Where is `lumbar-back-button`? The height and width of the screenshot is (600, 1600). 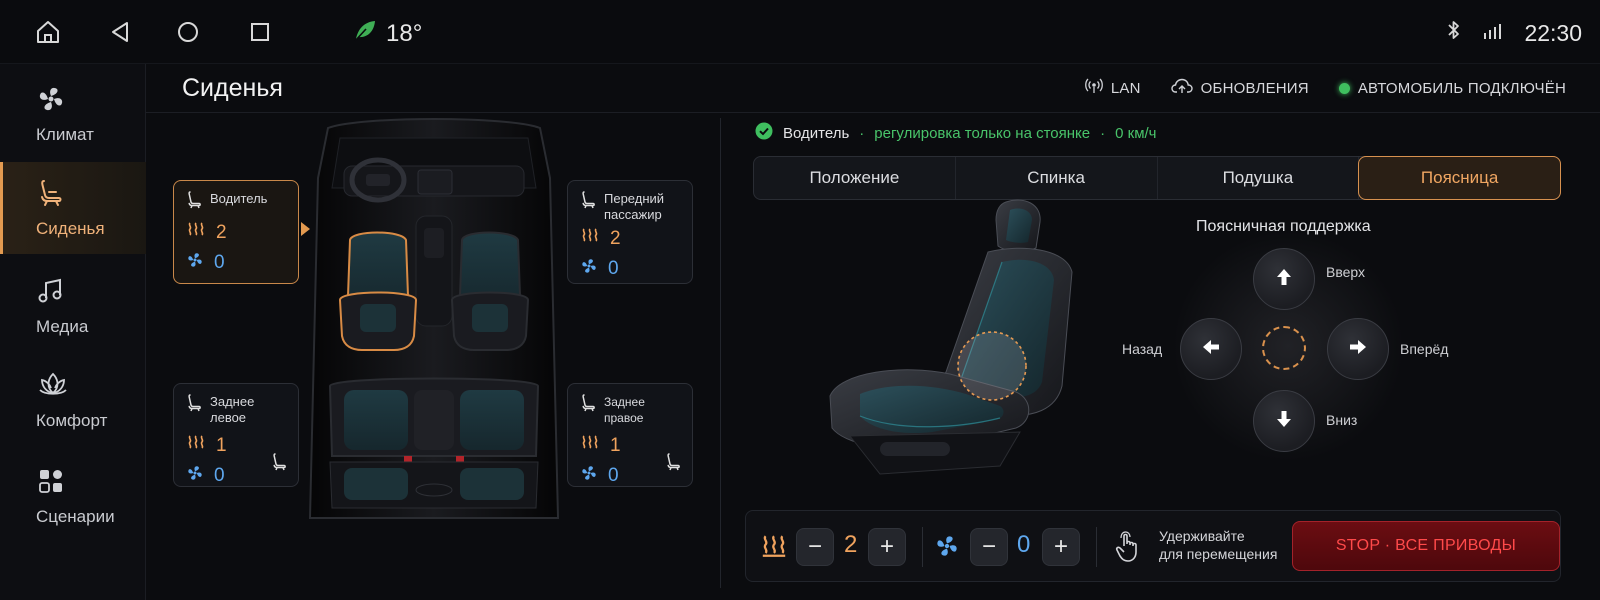 lumbar-back-button is located at coordinates (1211, 349).